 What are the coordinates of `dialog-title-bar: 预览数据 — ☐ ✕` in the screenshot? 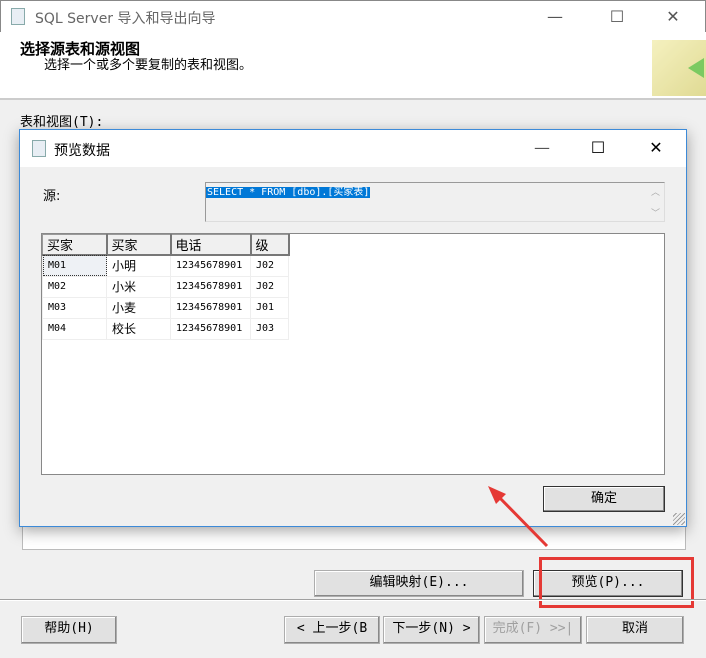 It's located at (353, 148).